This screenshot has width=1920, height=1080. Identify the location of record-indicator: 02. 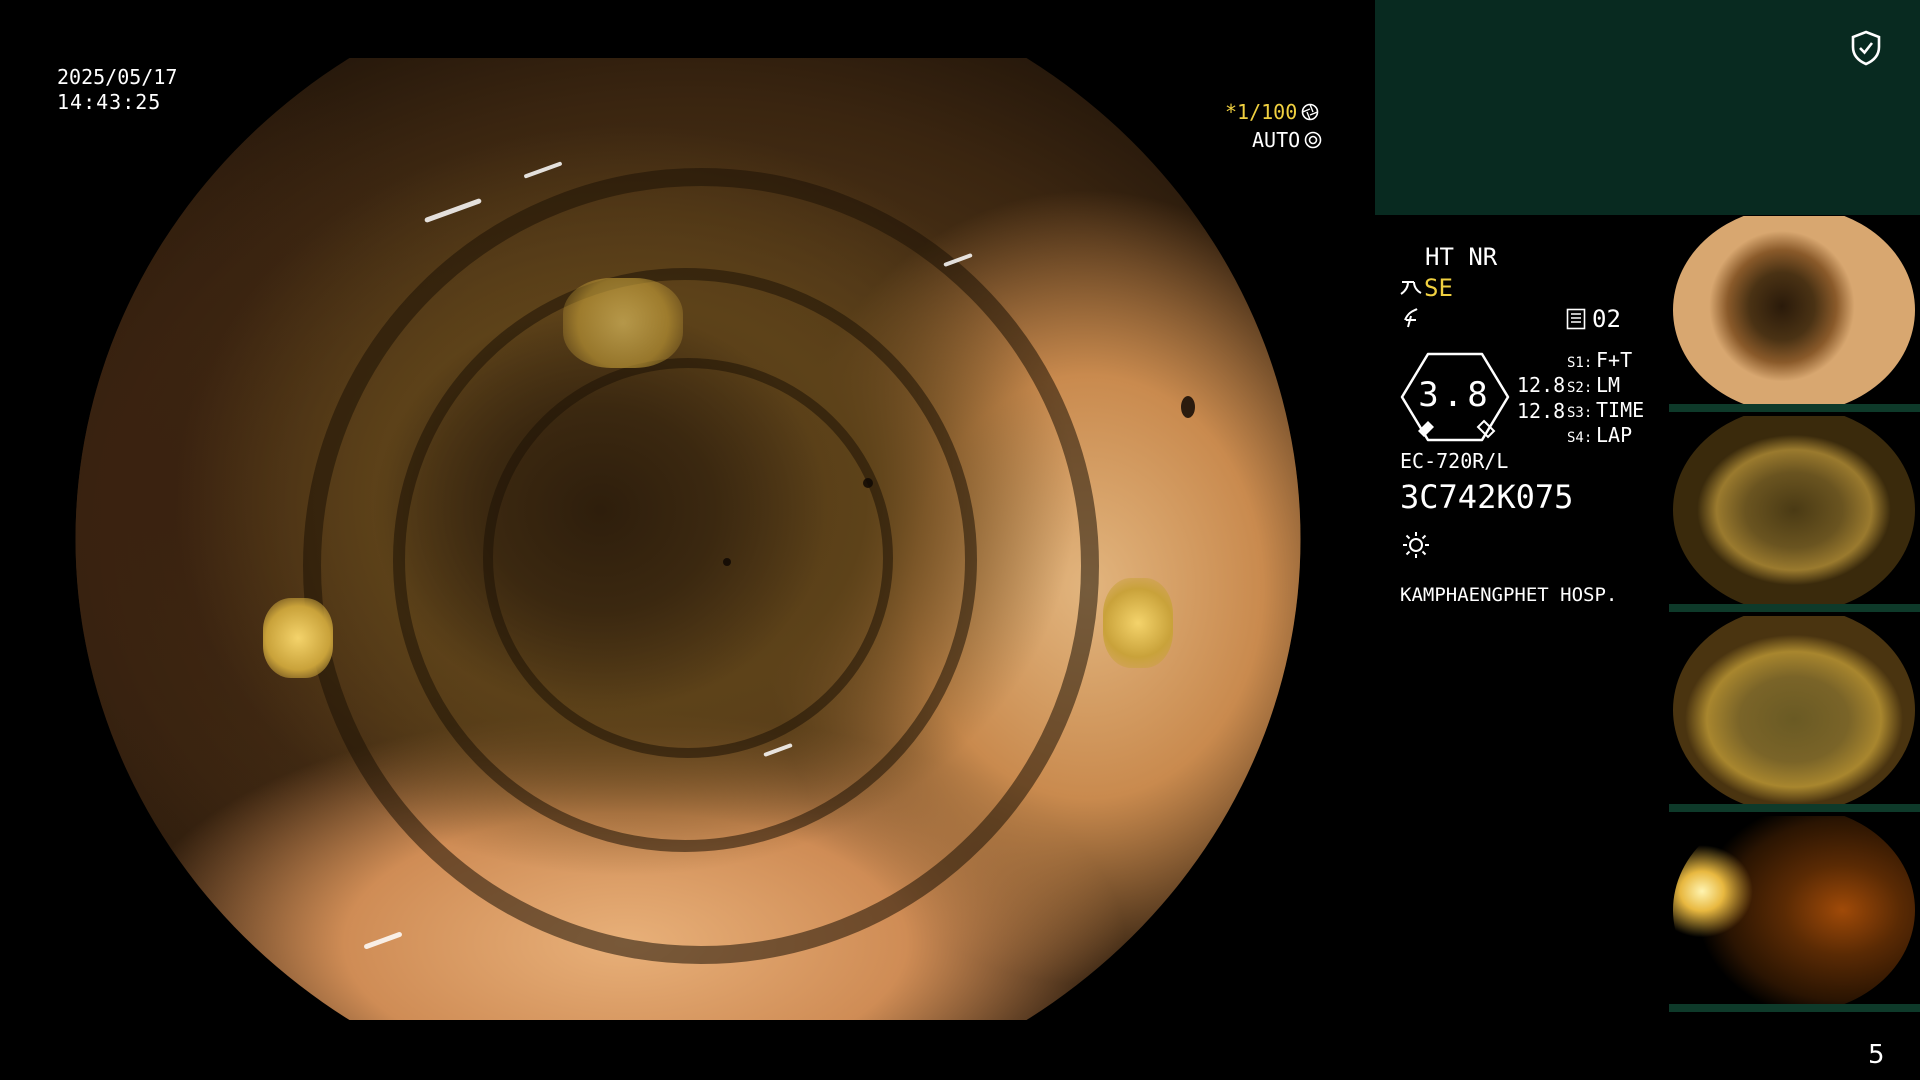
(1593, 319).